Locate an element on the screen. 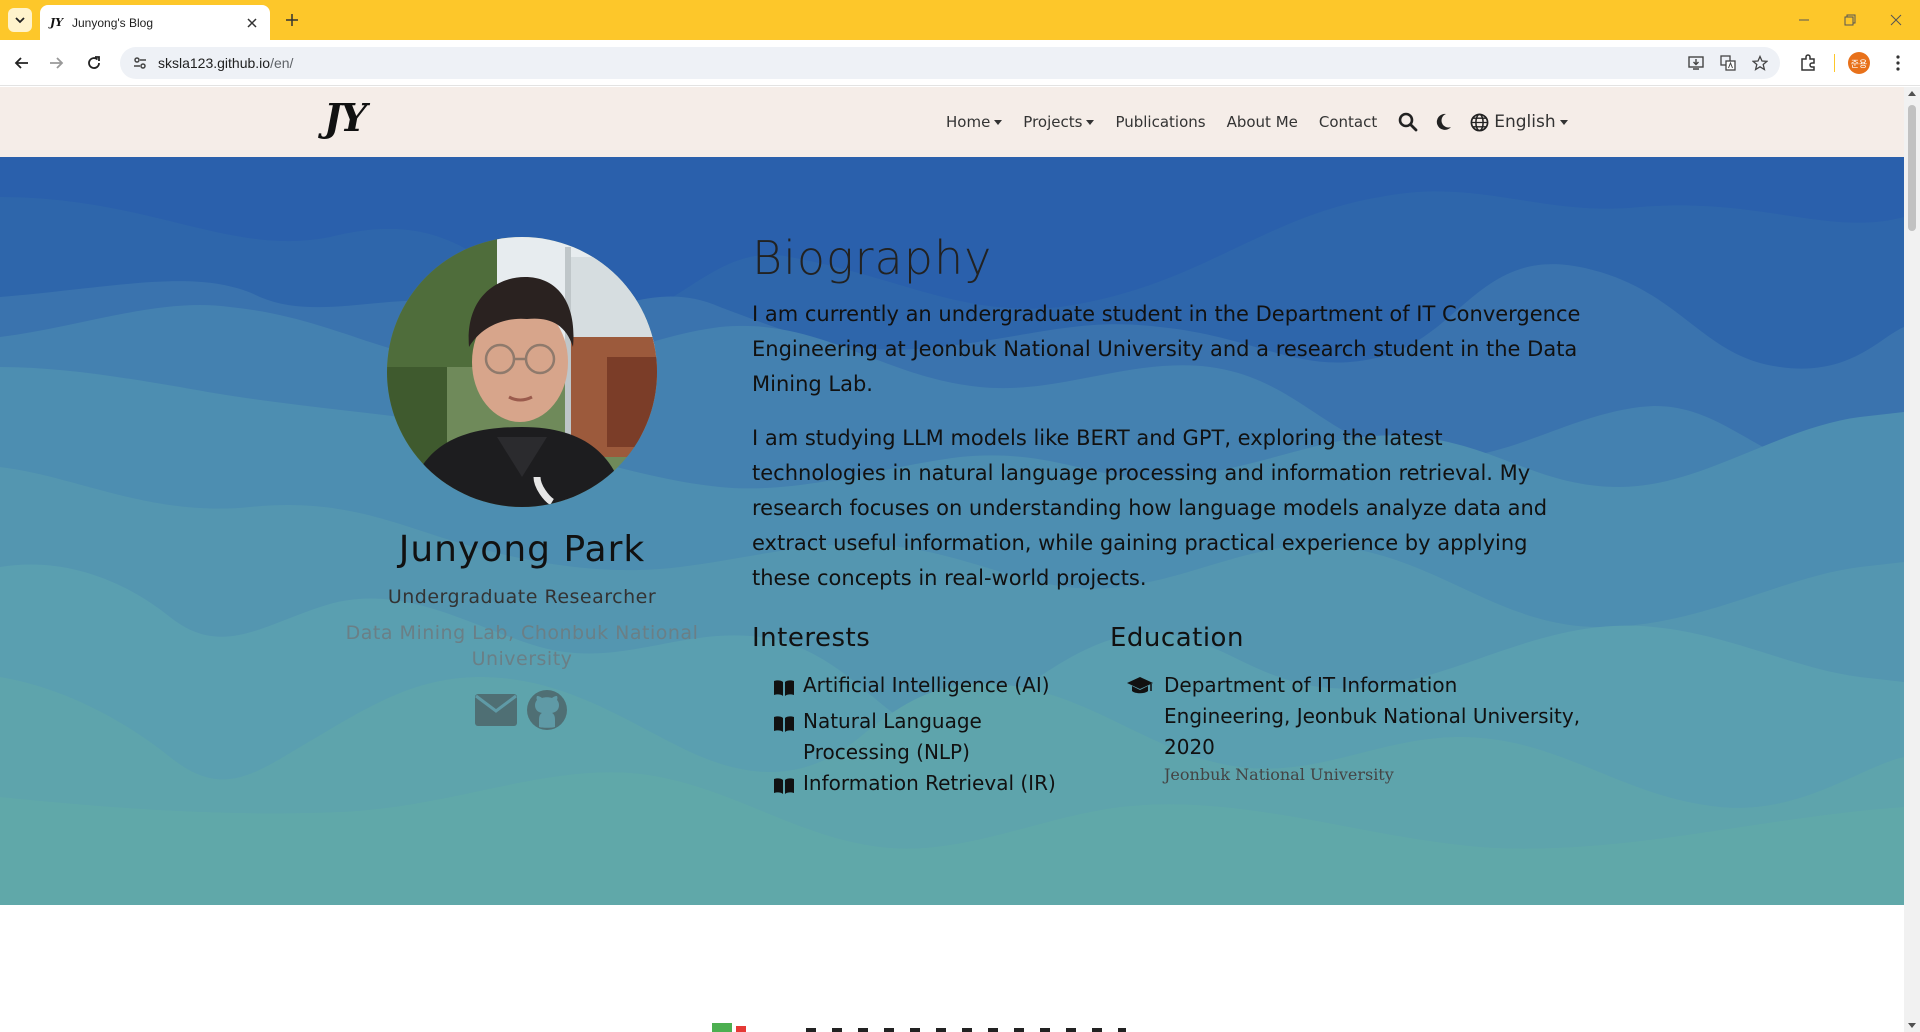 Image resolution: width=1920 pixels, height=1032 pixels. kebab-menu-icon is located at coordinates (1898, 63).